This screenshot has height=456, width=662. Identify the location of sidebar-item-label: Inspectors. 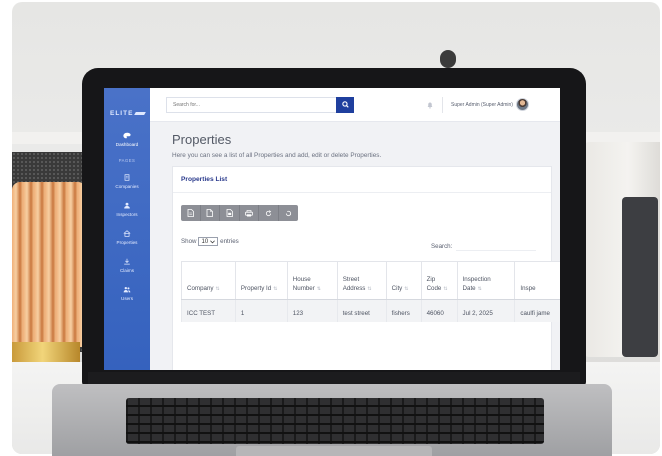
(127, 214).